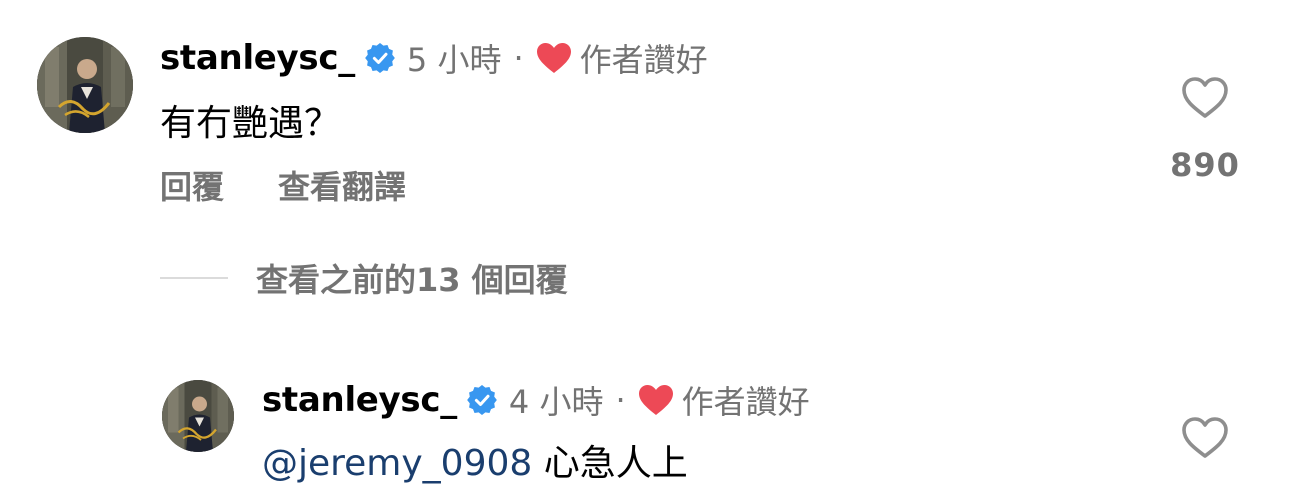  I want to click on reply-avatar, so click(198, 416).